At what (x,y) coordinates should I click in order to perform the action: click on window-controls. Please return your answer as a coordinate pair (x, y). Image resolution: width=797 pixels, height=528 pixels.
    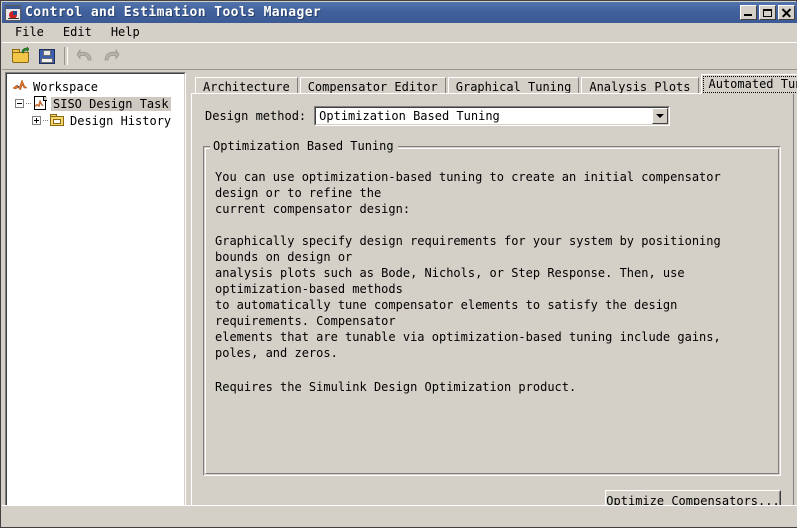
    Looking at the image, I should click on (767, 12).